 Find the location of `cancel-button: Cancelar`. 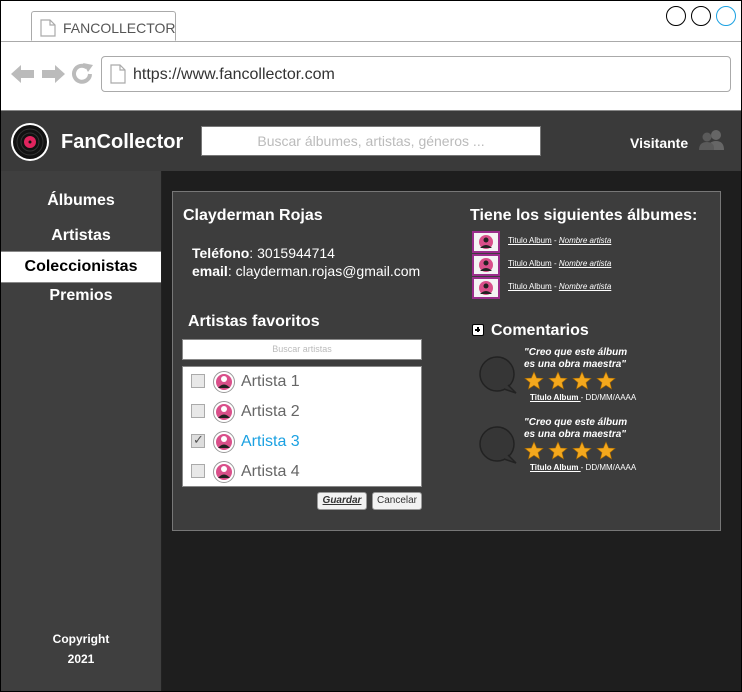

cancel-button: Cancelar is located at coordinates (397, 501).